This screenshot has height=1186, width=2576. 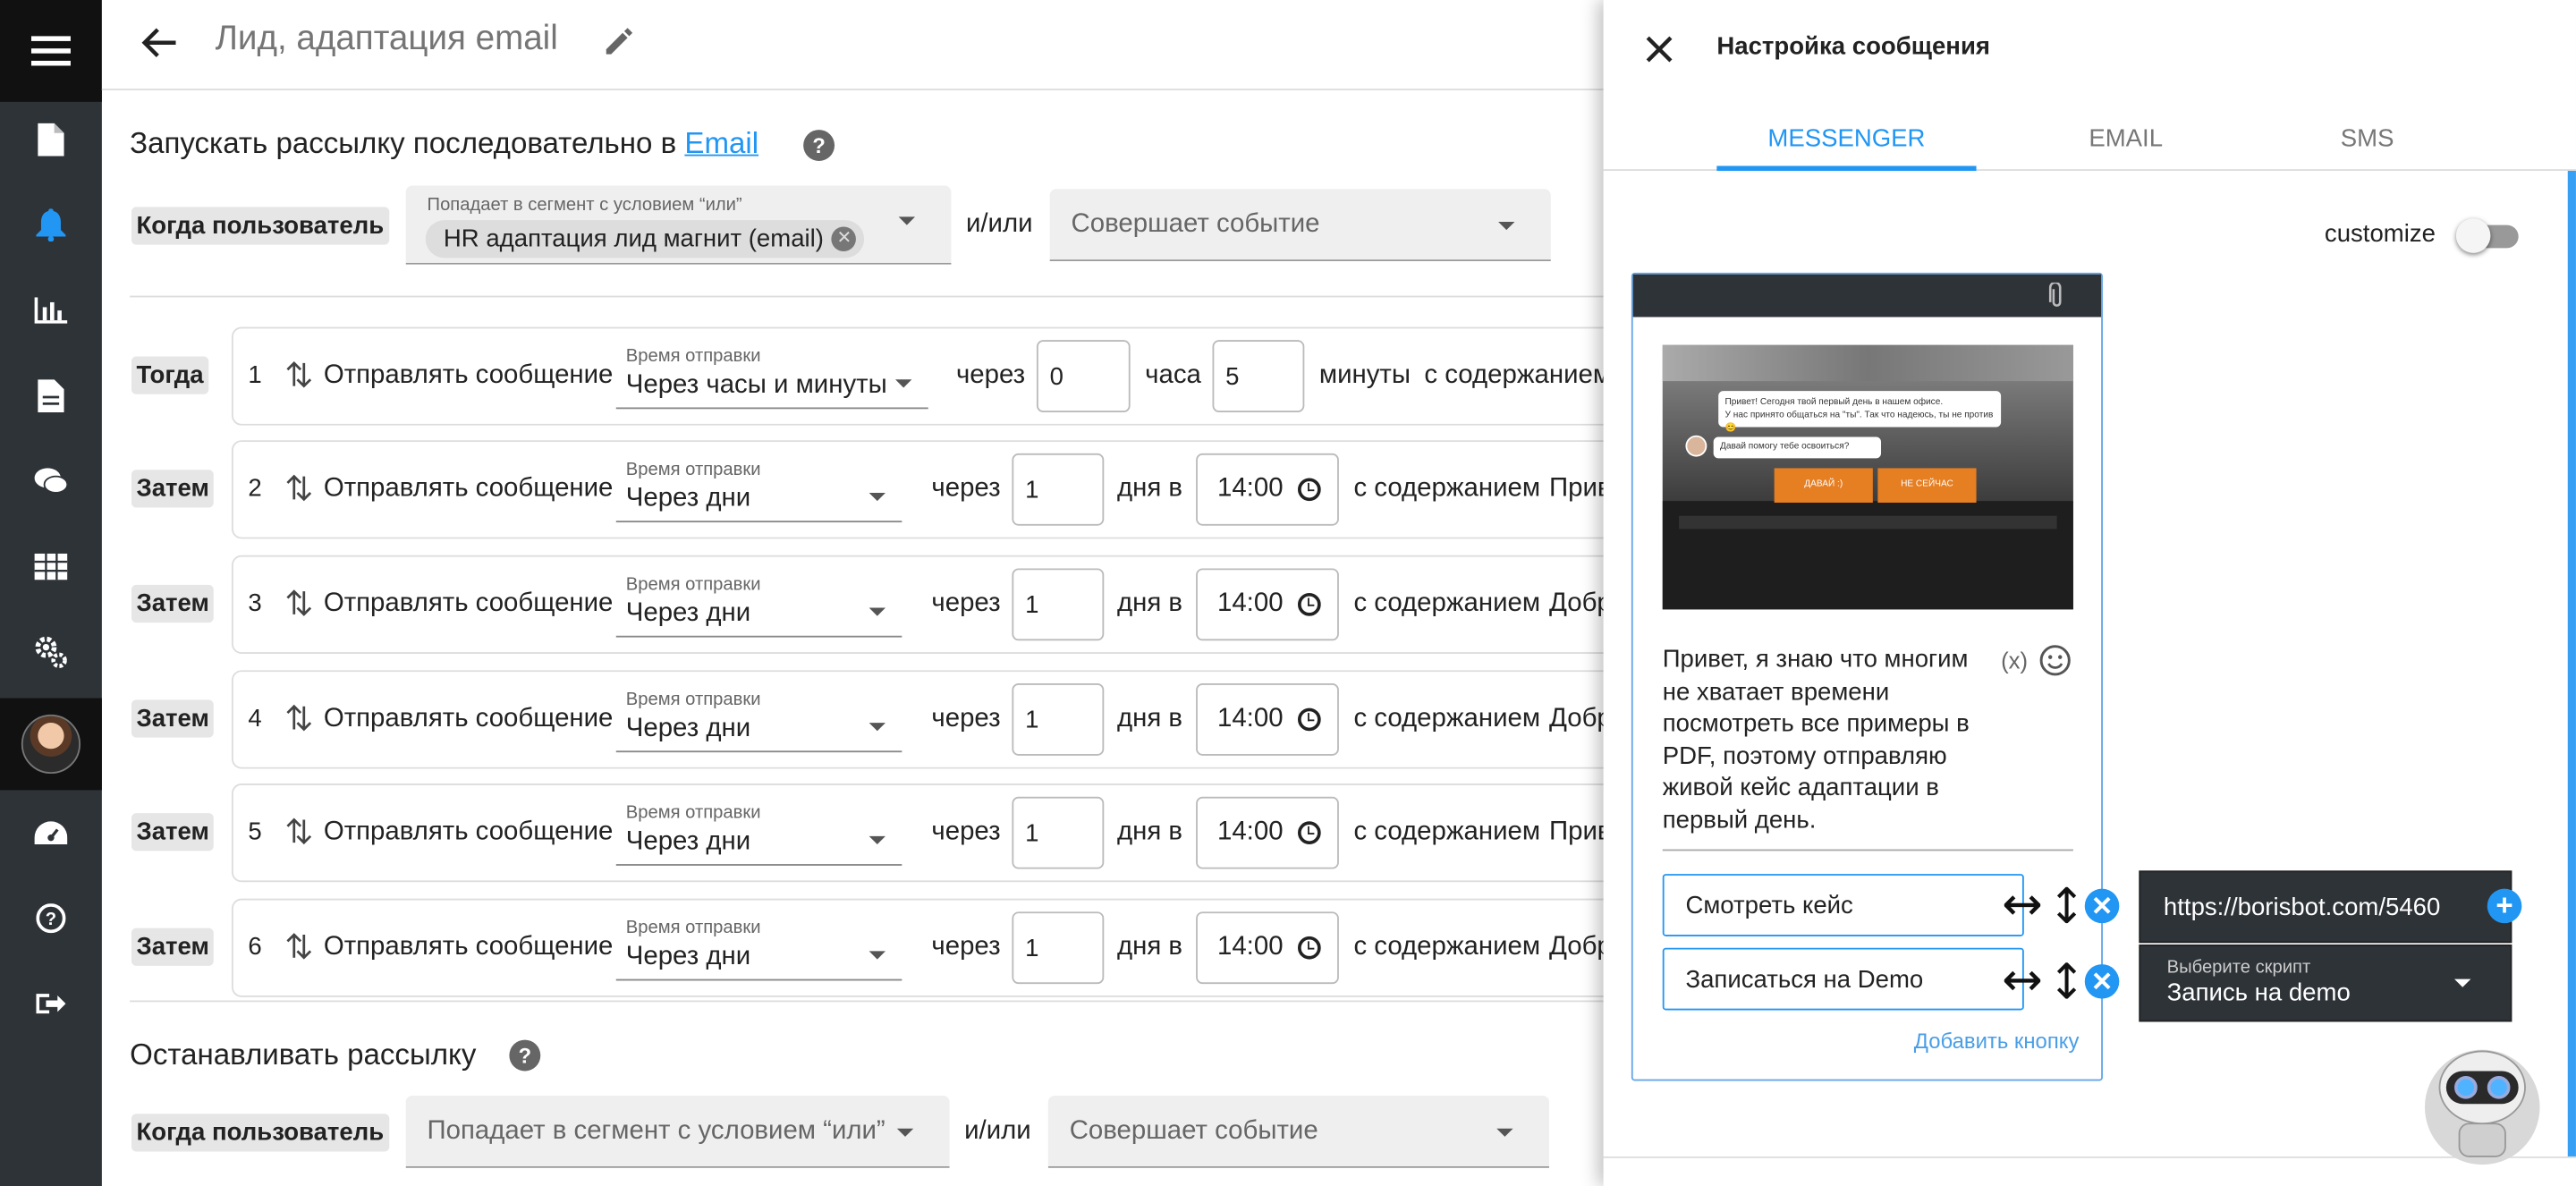 What do you see at coordinates (51, 834) in the screenshot?
I see `dashboard-icon` at bounding box center [51, 834].